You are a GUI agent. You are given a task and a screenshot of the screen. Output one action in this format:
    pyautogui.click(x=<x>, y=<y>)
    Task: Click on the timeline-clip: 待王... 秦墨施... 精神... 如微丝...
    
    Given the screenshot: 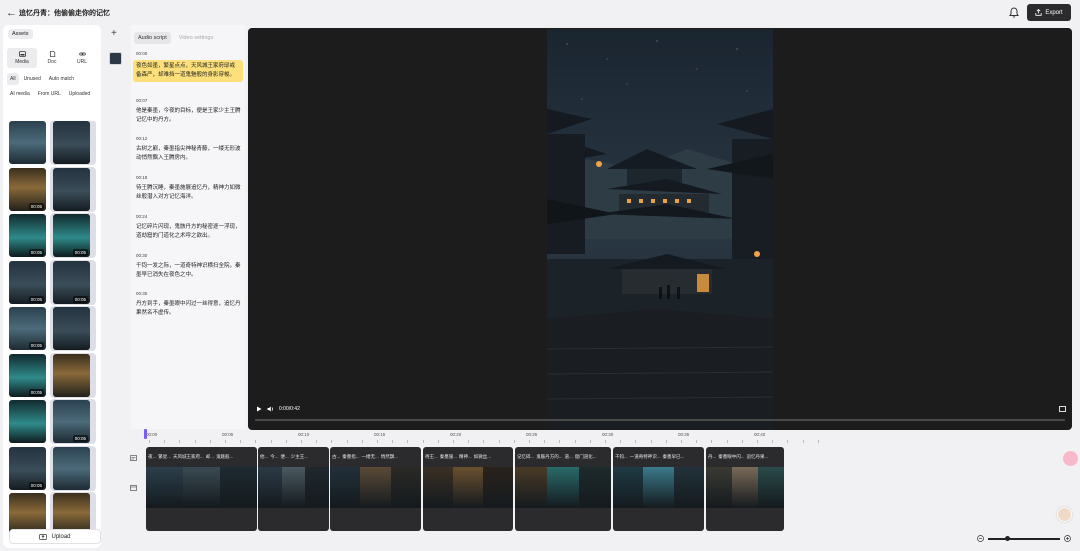 What is the action you would take?
    pyautogui.click(x=468, y=489)
    